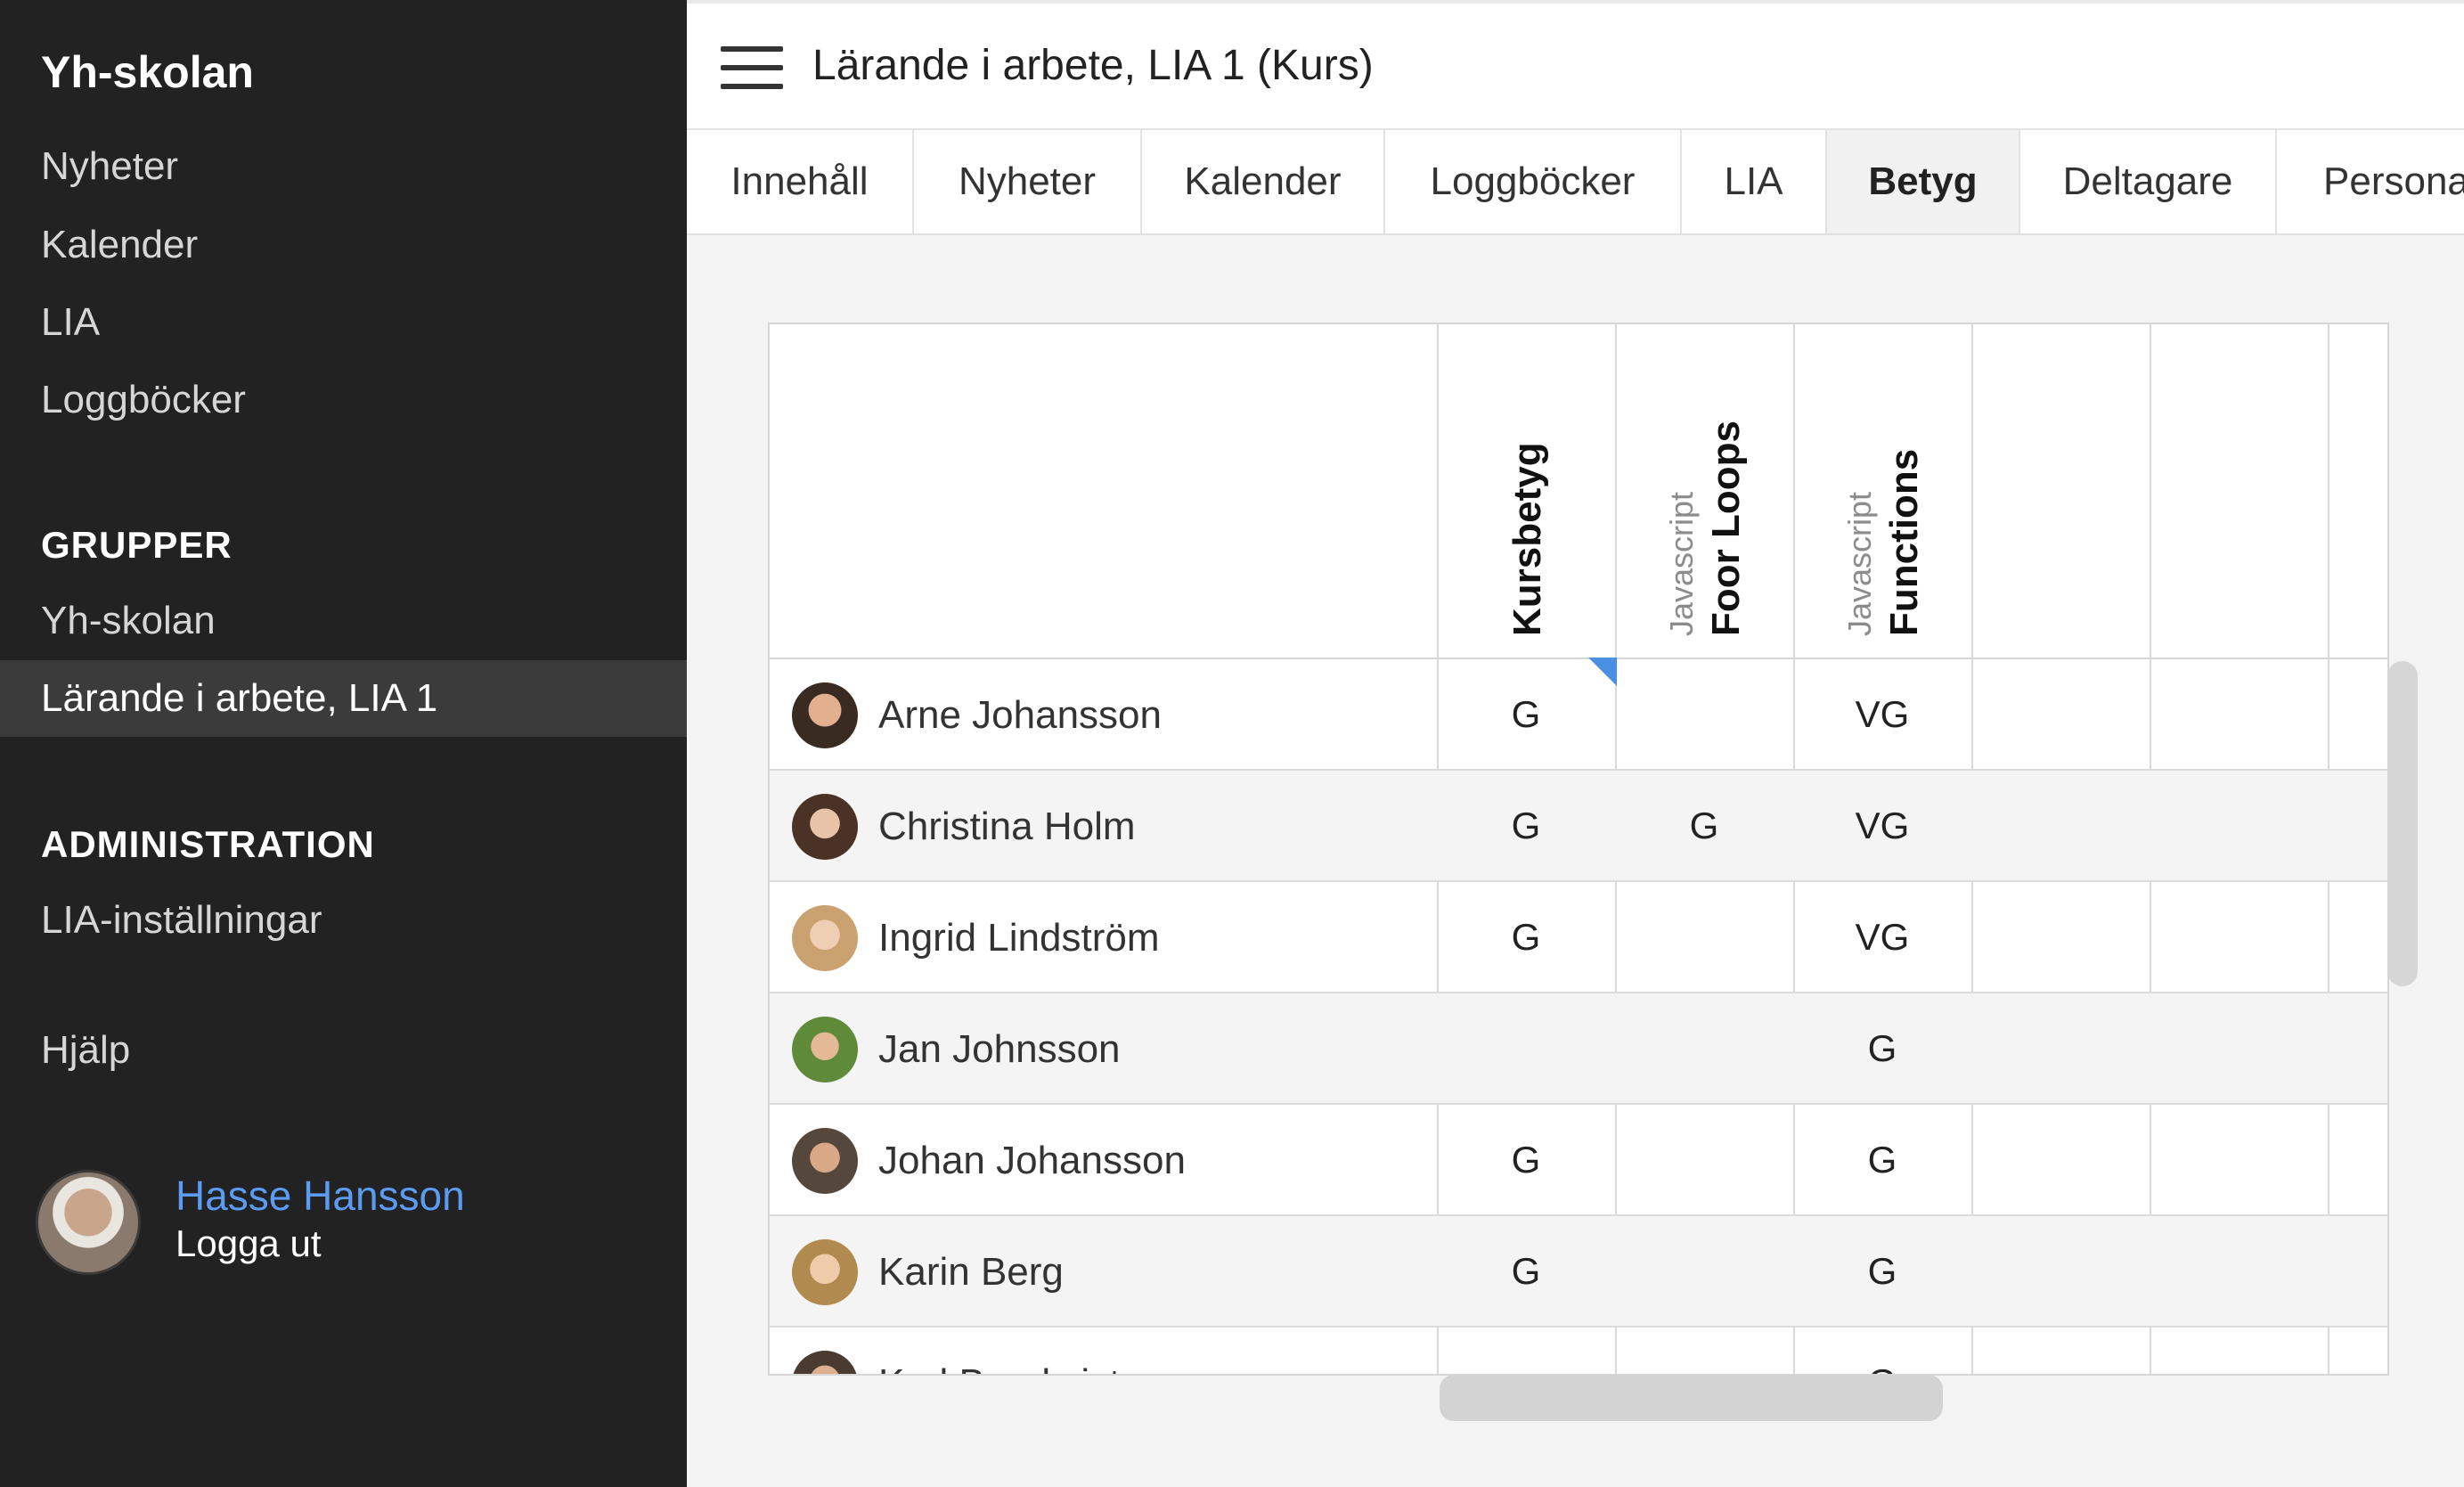 This screenshot has height=1487, width=2464. What do you see at coordinates (181, 921) in the screenshot?
I see `sidebar-item-lia-installningar: LIA-inställningar` at bounding box center [181, 921].